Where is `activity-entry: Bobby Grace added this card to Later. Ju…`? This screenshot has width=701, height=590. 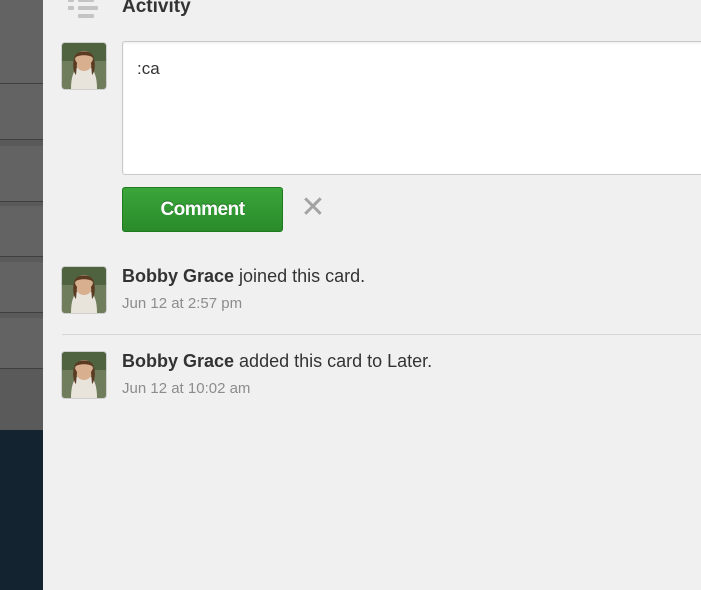
activity-entry: Bobby Grace added this card to Later. Ju… is located at coordinates (277, 374).